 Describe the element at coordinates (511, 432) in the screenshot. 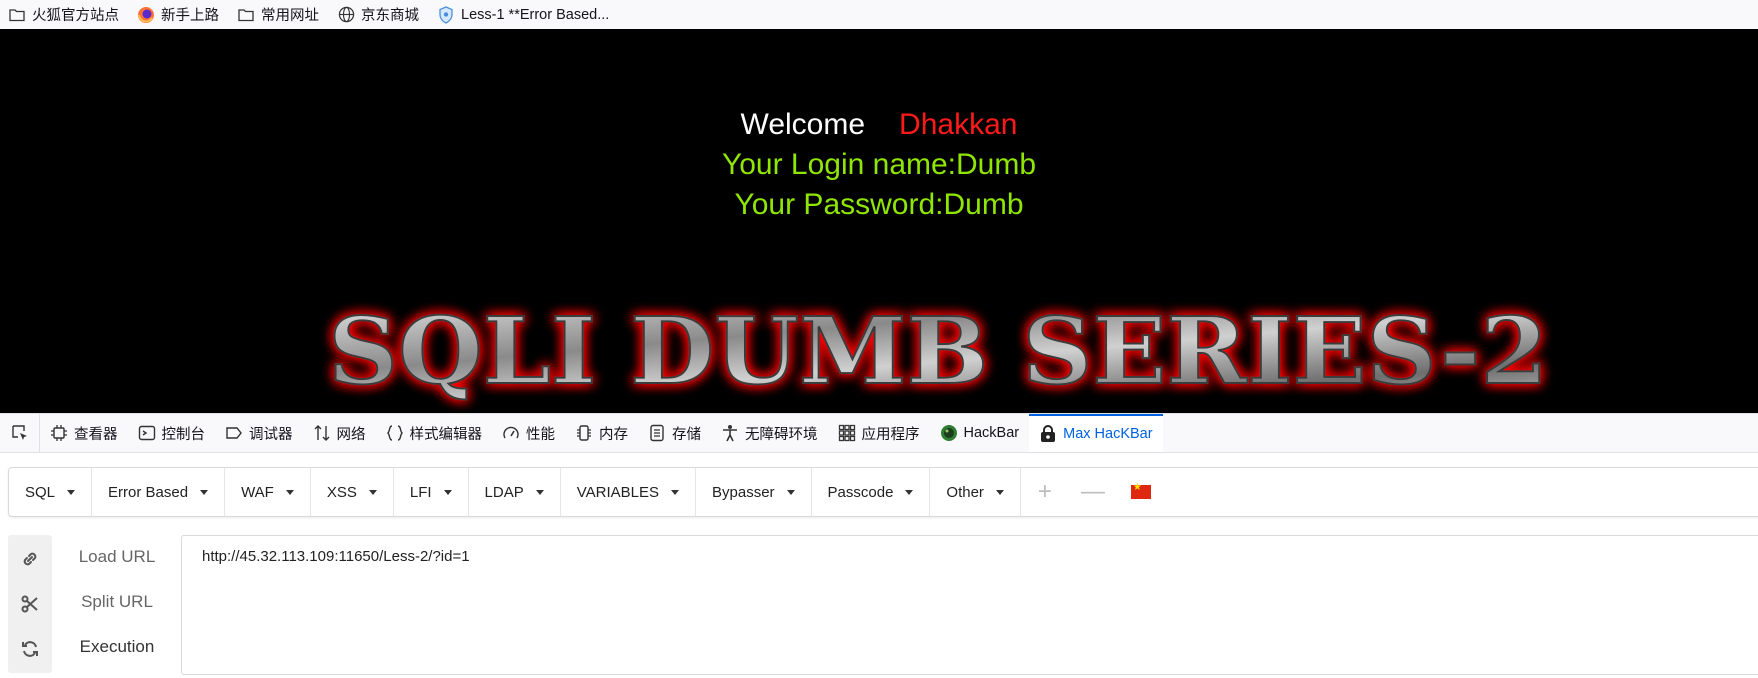

I see `performance-icon` at that location.